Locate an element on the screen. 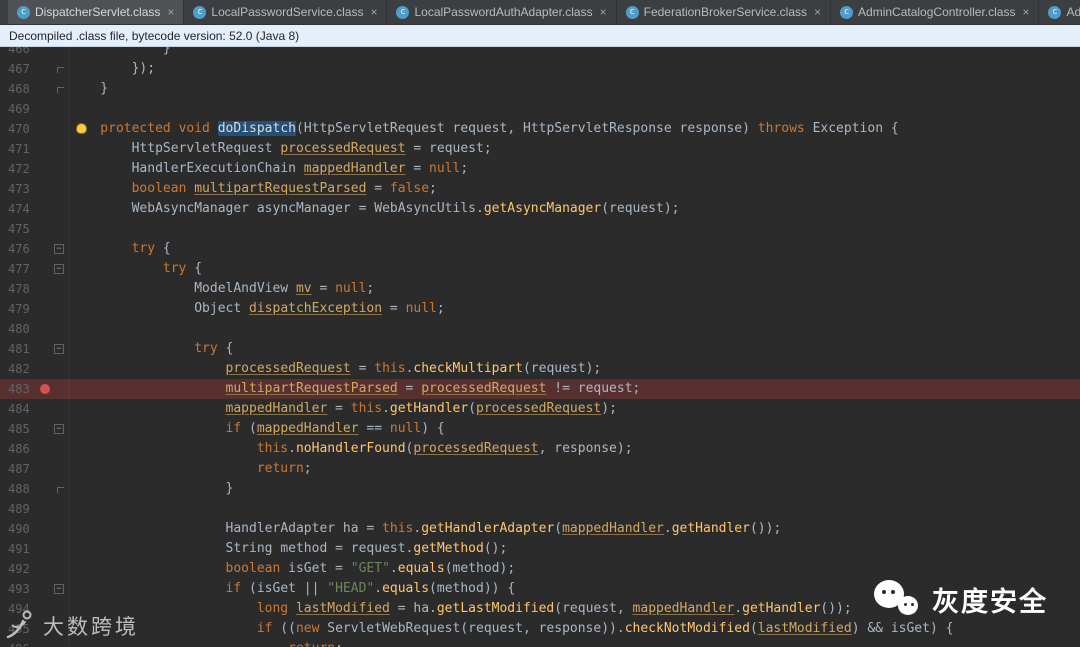 This screenshot has width=1080, height=647. editor-line-478: 478 ModelAndView mv = null; is located at coordinates (540, 289).